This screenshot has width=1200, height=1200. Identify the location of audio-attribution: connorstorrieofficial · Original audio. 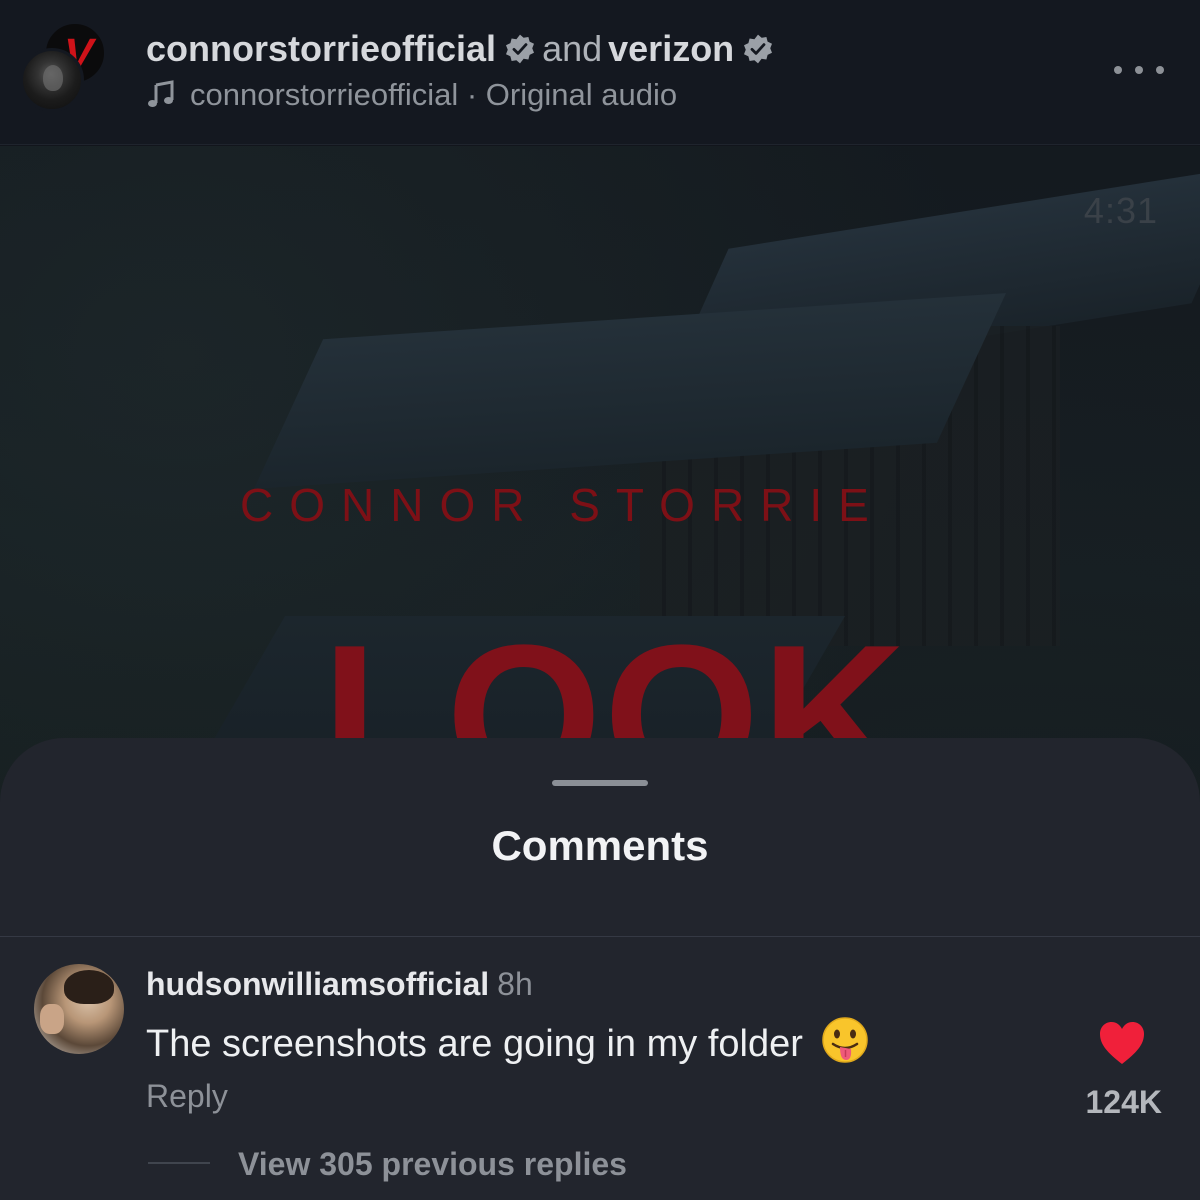
(411, 95).